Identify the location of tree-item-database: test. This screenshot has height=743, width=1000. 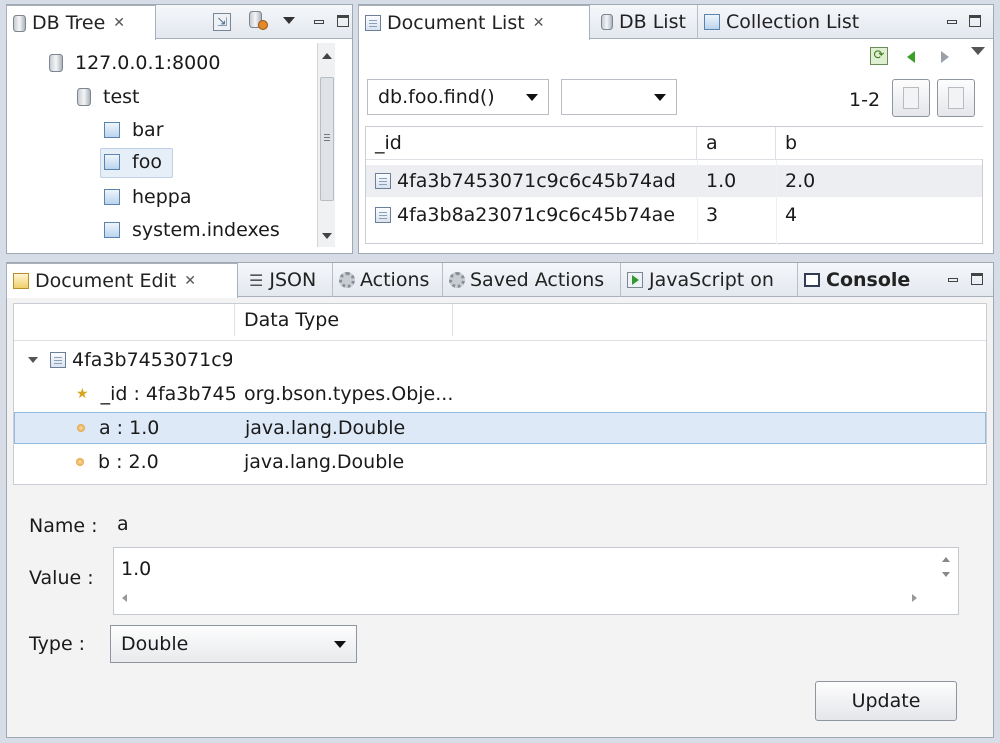
(110, 97).